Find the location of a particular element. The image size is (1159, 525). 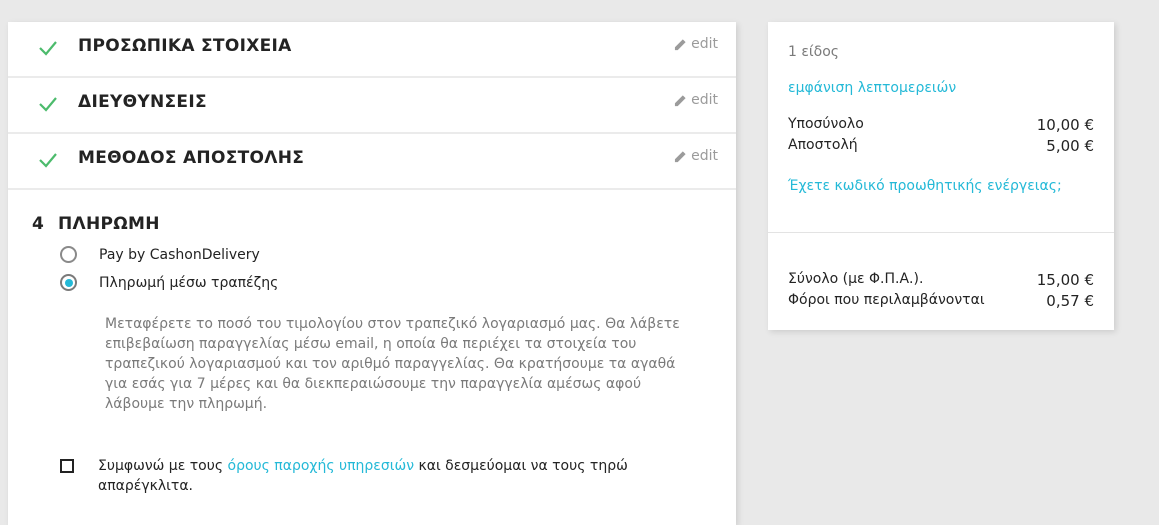

step-title: ΠΡΟΣΩΠΙΚΑ ΣΤΟΙΧΕΙΑ is located at coordinates (185, 46).